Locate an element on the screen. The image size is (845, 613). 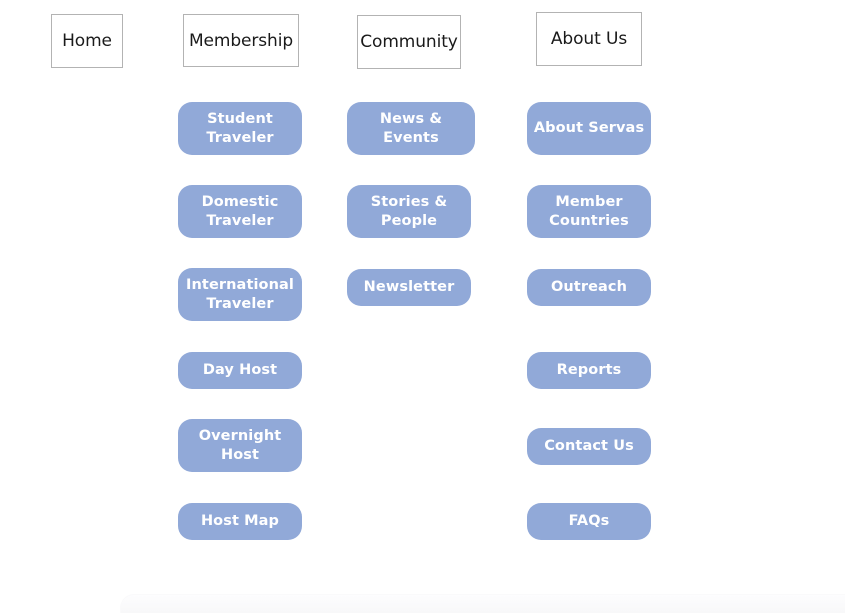
menu-button-label: FAQs is located at coordinates (589, 521).